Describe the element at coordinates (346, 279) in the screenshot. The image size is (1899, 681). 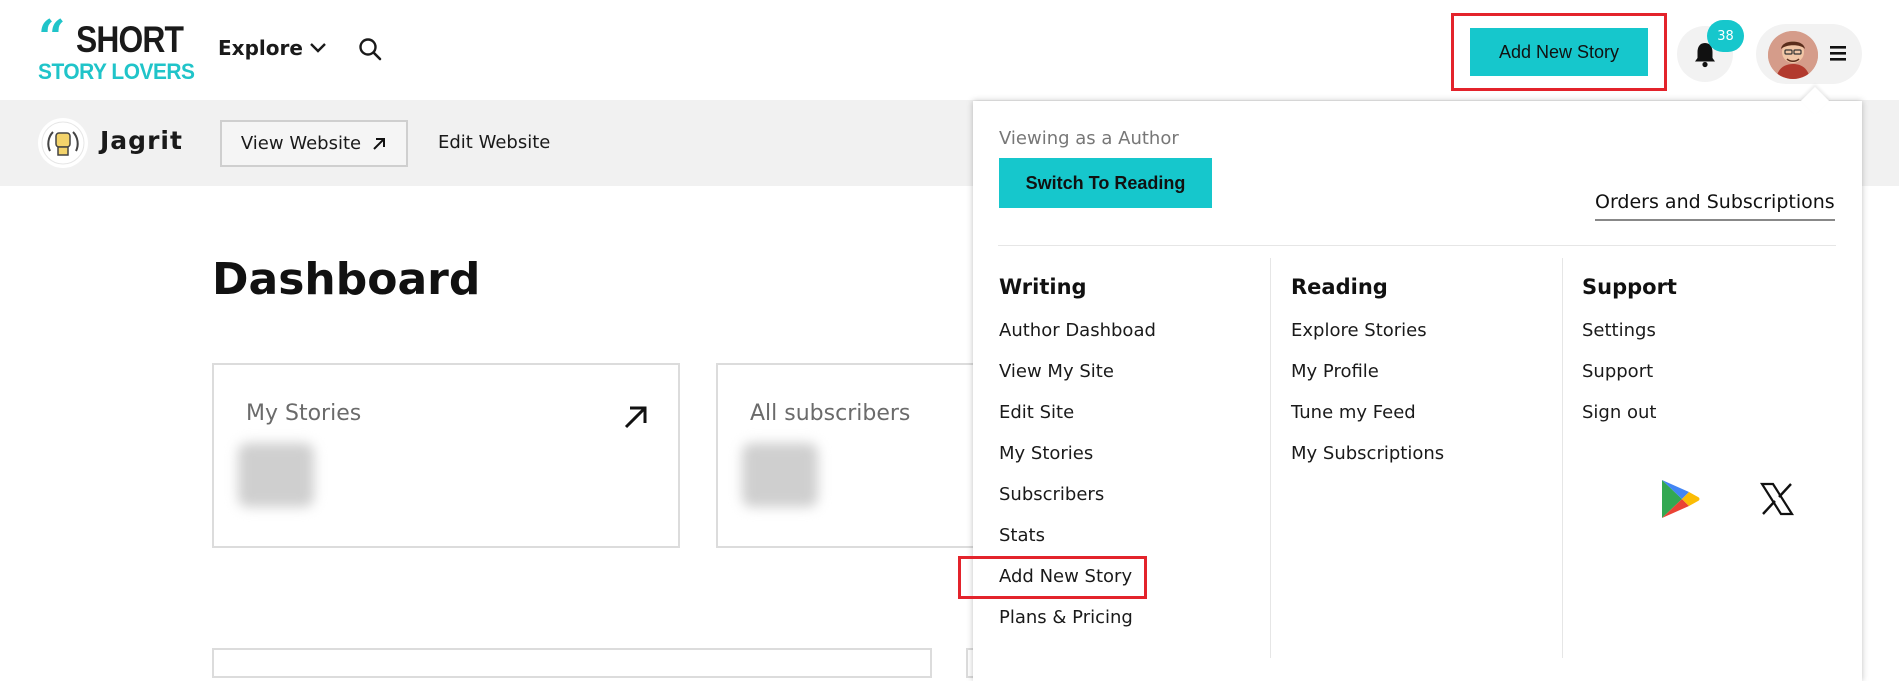
I see `page-title: Dashboard` at that location.